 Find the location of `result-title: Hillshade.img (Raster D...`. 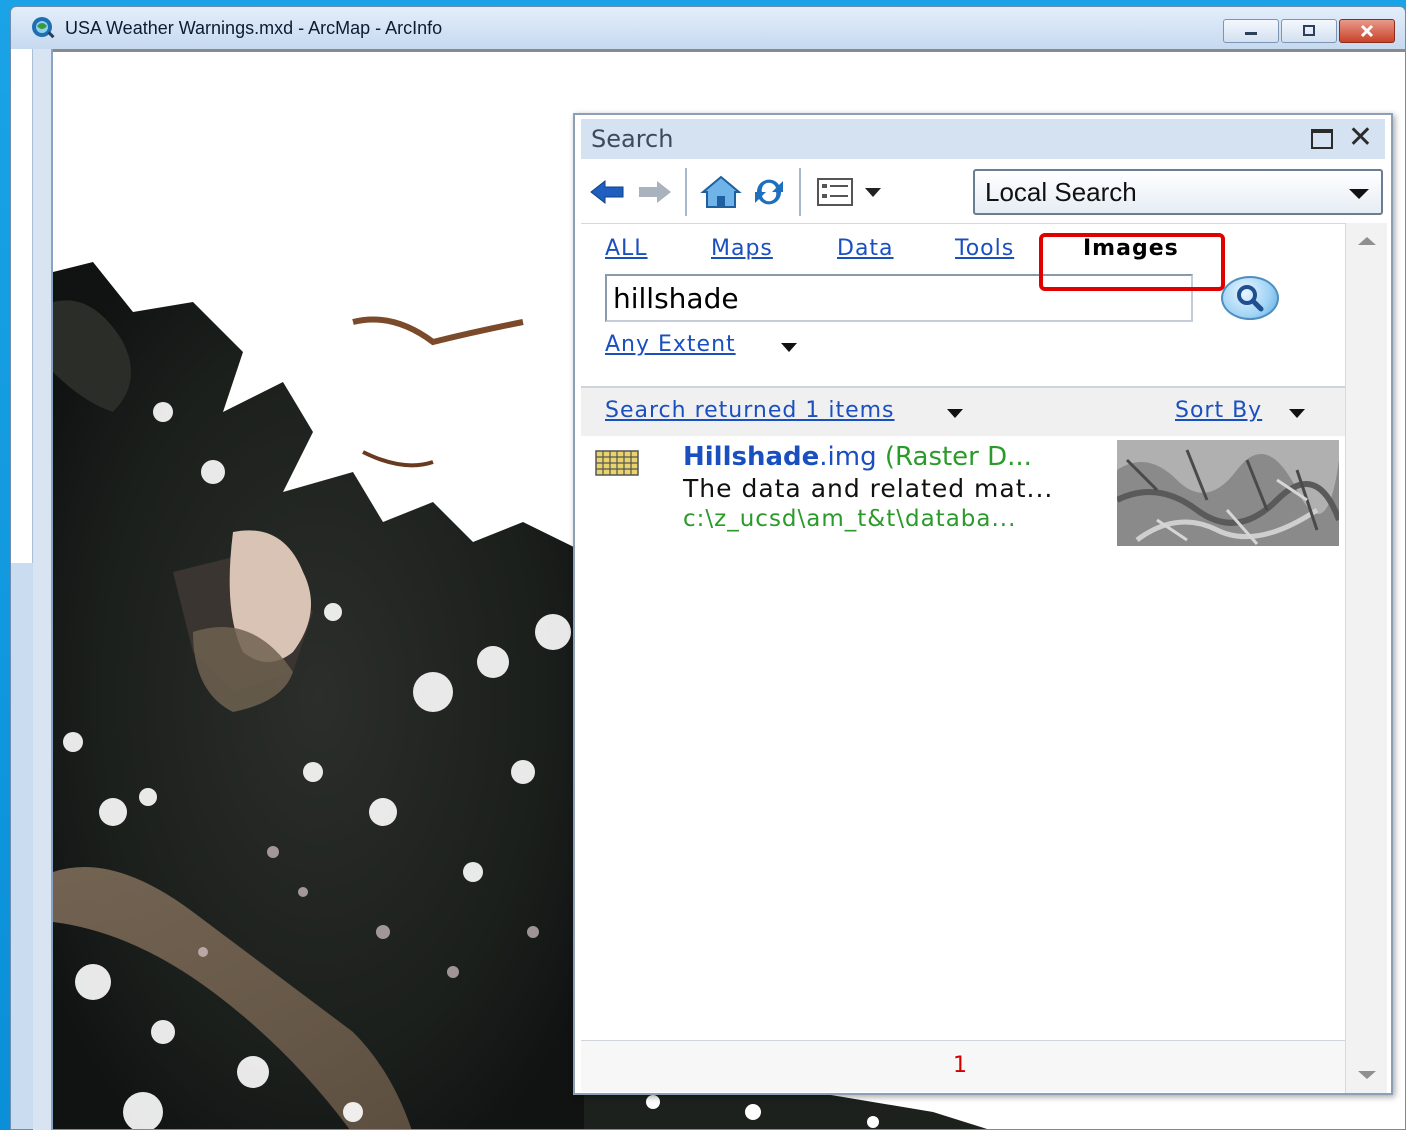

result-title: Hillshade.img (Raster D... is located at coordinates (857, 457).